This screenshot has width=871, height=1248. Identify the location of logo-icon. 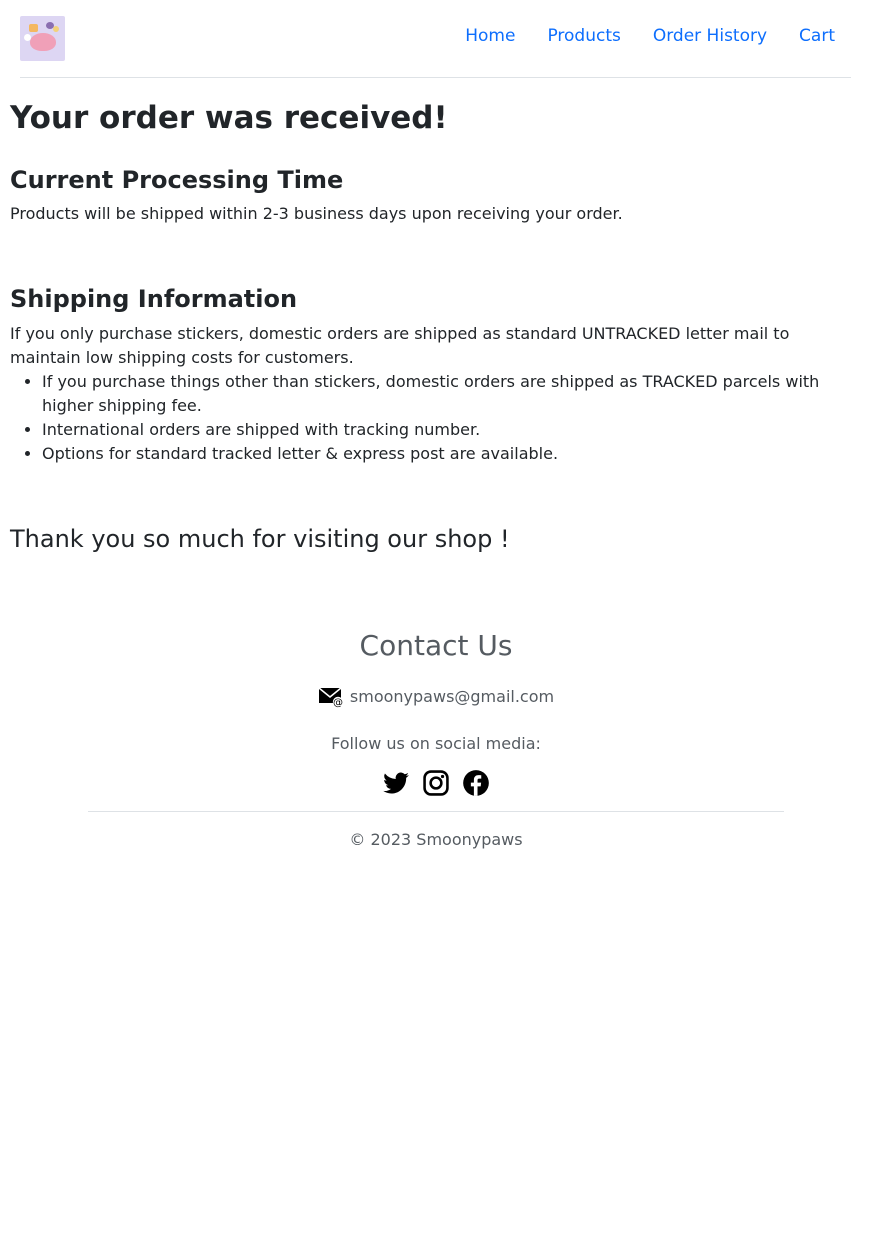
(42, 38).